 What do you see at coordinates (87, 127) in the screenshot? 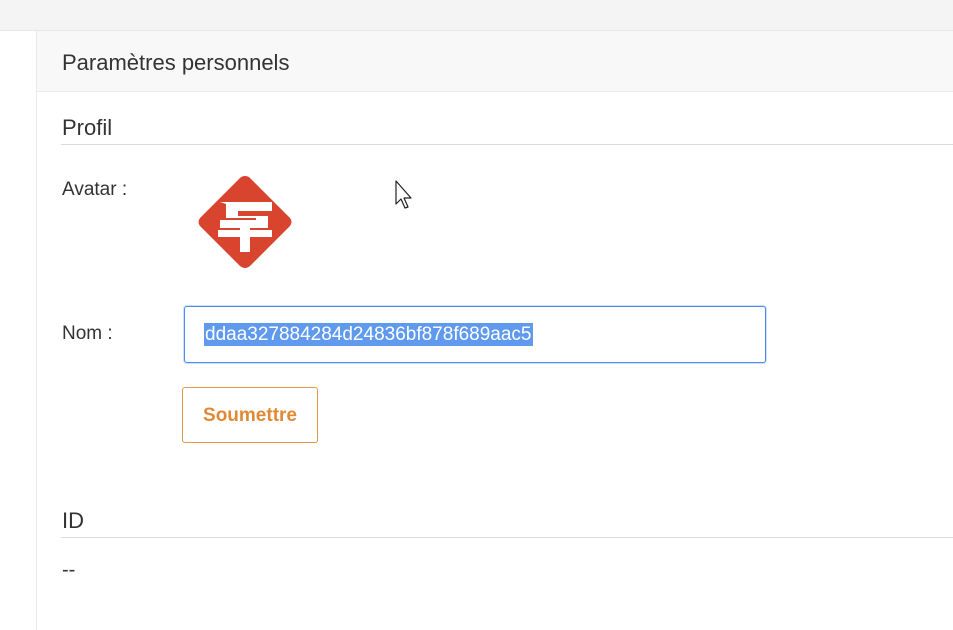
I see `profile-section-title: Profil` at bounding box center [87, 127].